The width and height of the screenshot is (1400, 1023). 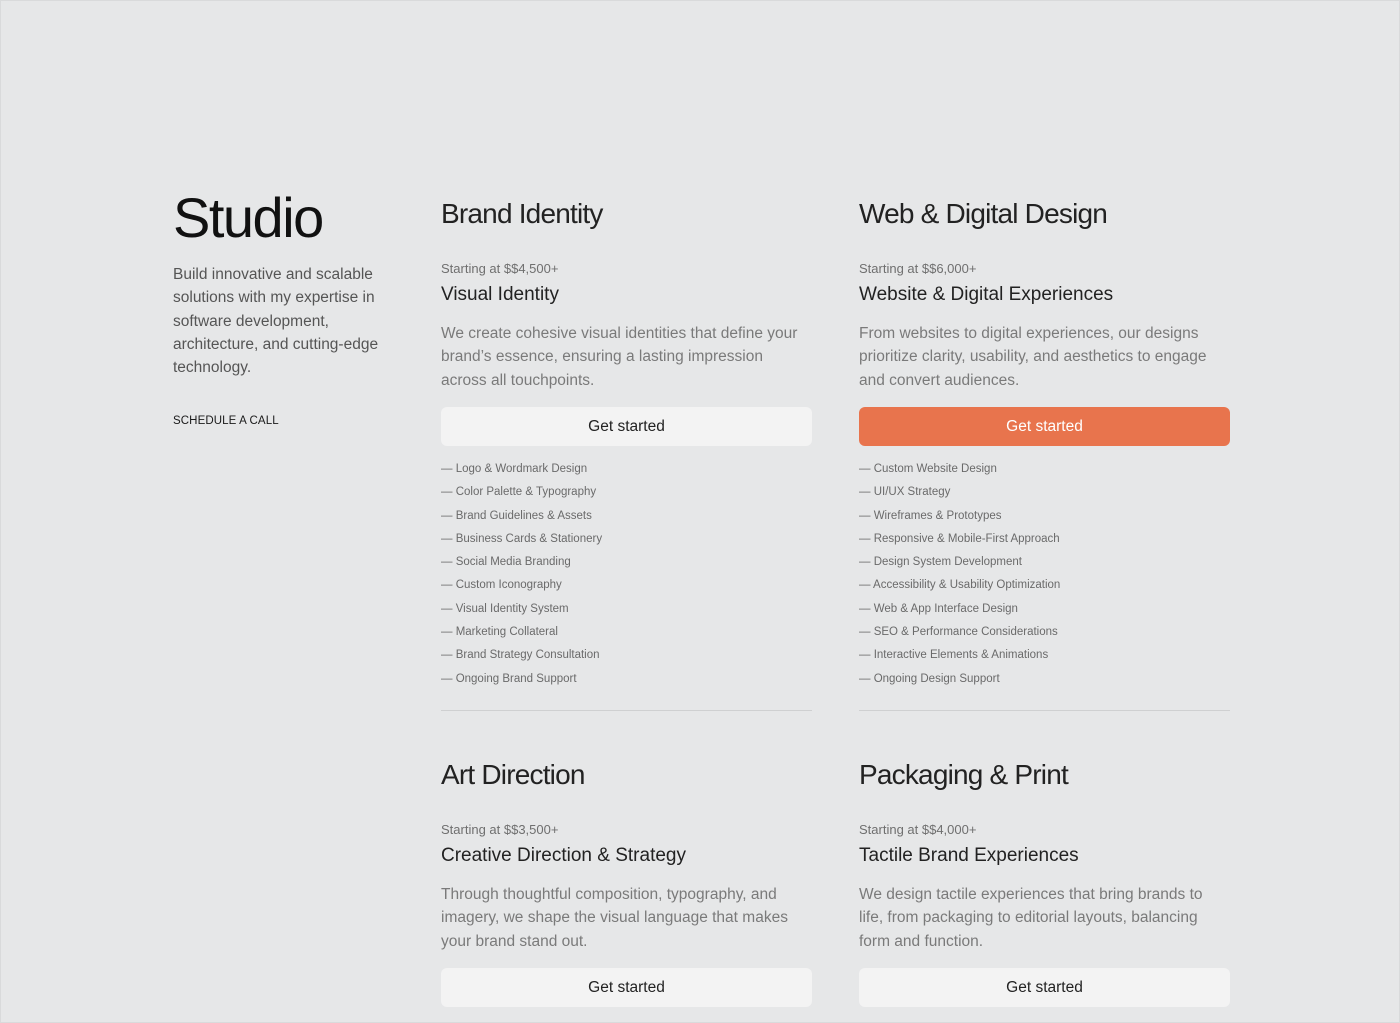 What do you see at coordinates (516, 515) in the screenshot?
I see `feature-item: — Brand Guidelines & Assets` at bounding box center [516, 515].